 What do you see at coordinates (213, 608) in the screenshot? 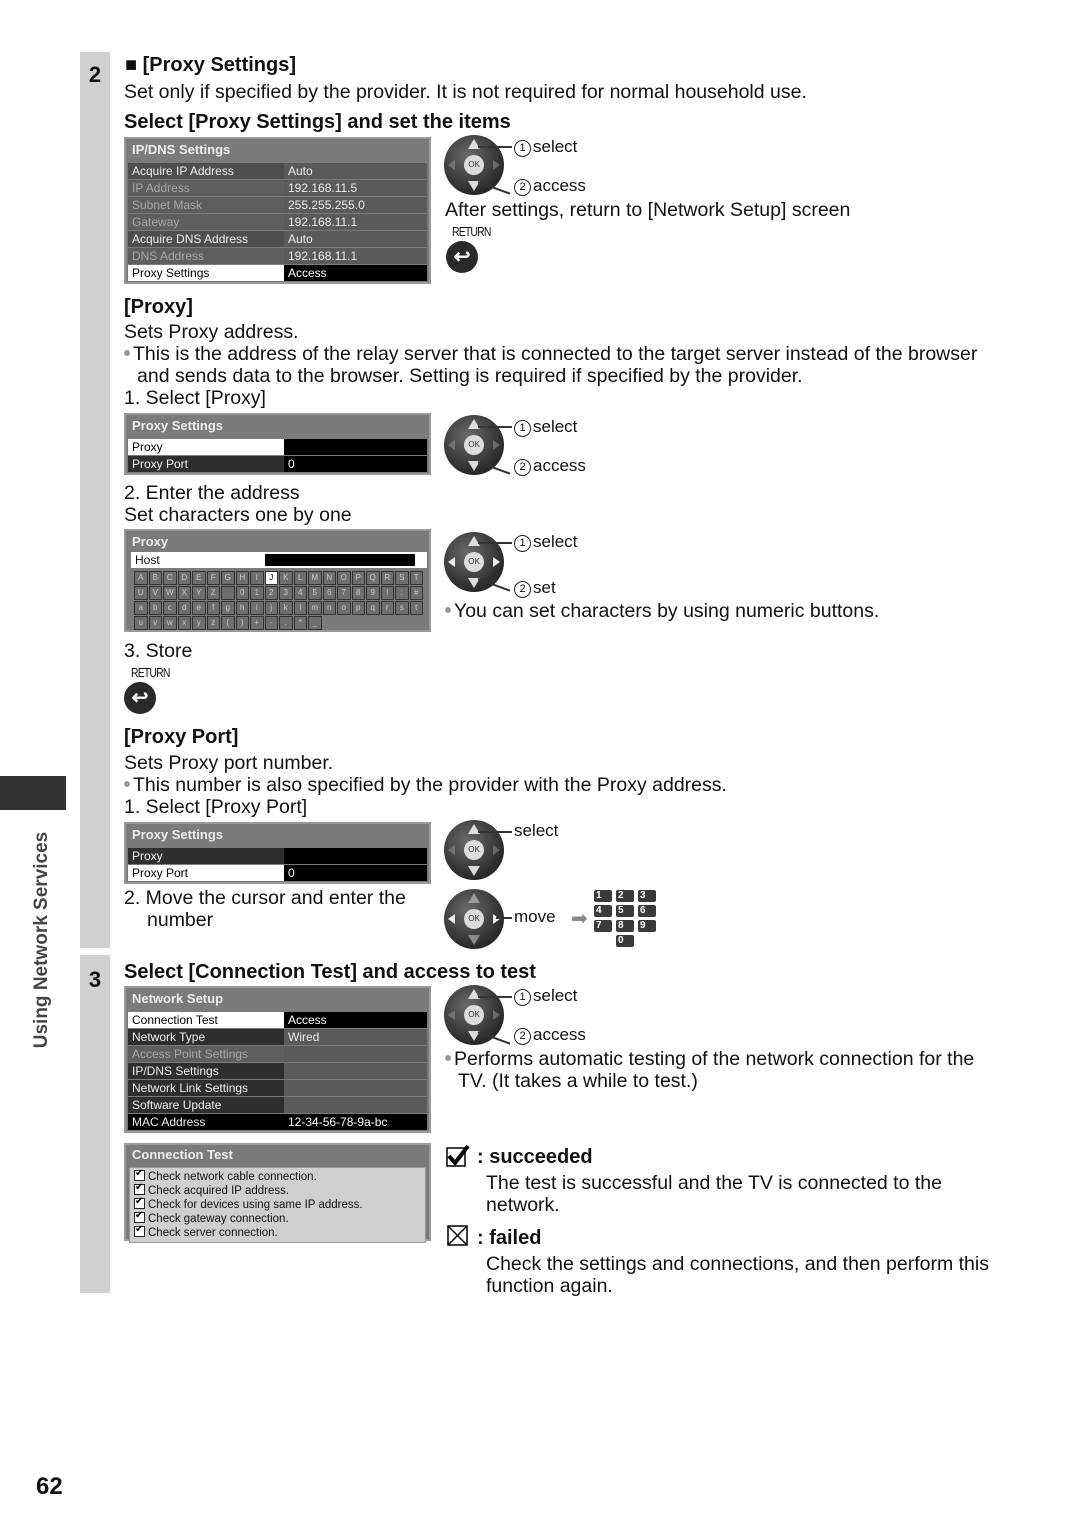
I see `keyboard-key: f` at bounding box center [213, 608].